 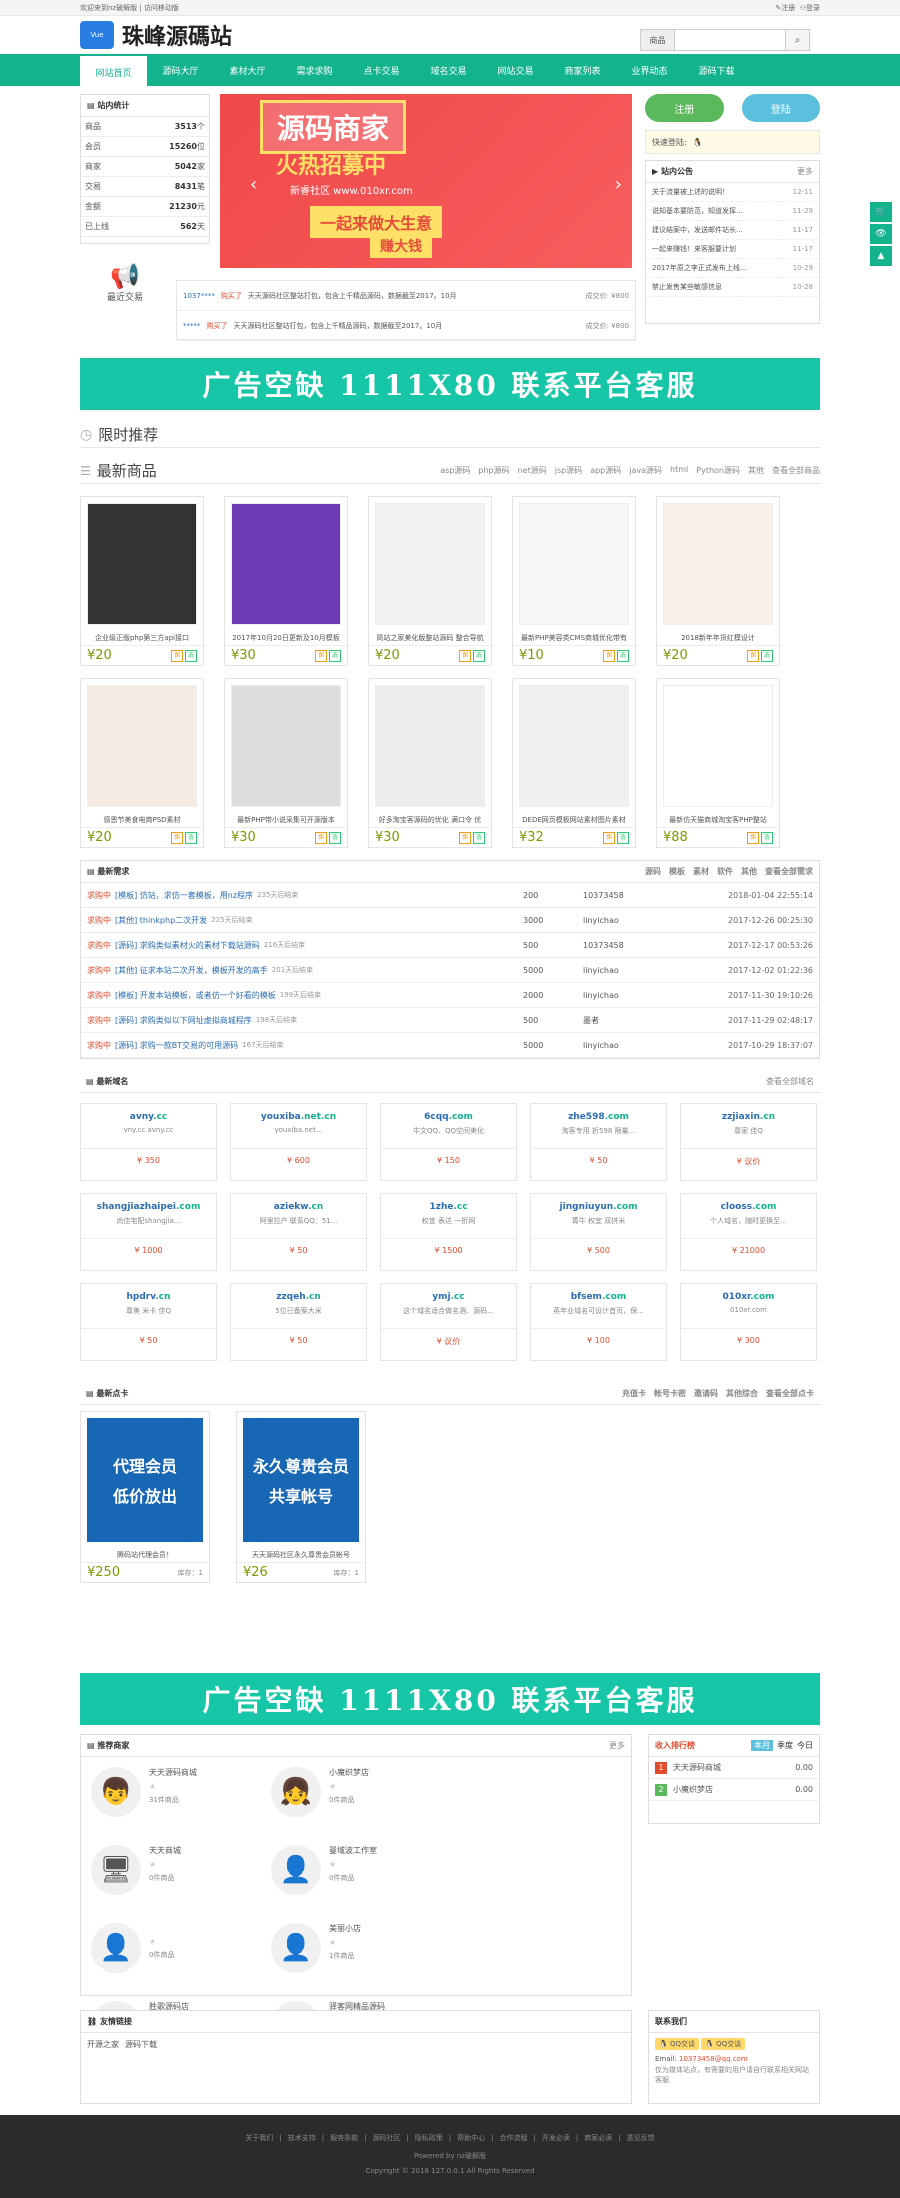 What do you see at coordinates (742, 1393) in the screenshot?
I see `card-cat-link: 其他综合` at bounding box center [742, 1393].